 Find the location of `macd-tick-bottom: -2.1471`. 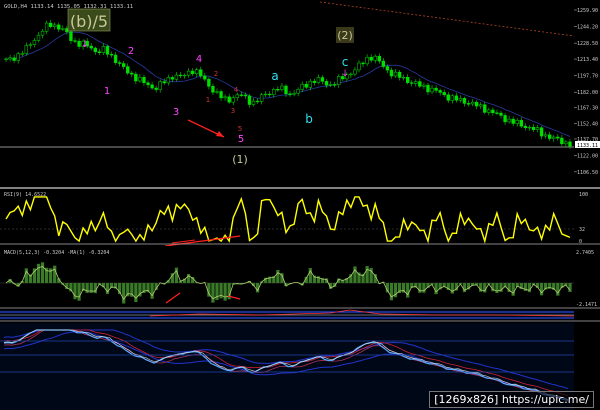

macd-tick-bottom: -2.1471 is located at coordinates (586, 305).